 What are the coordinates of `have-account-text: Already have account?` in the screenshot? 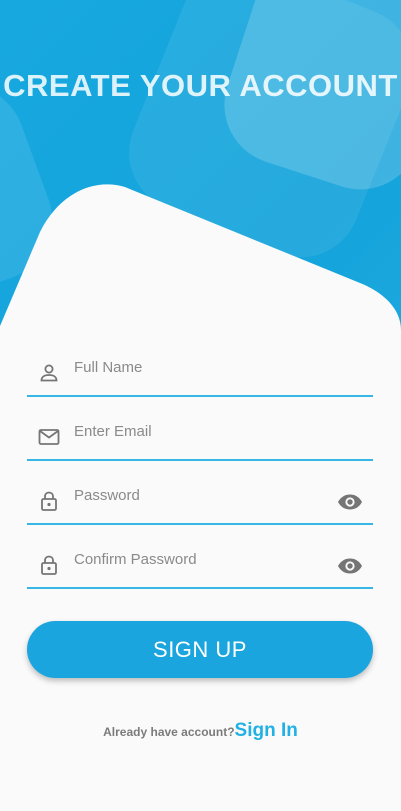 It's located at (169, 732).